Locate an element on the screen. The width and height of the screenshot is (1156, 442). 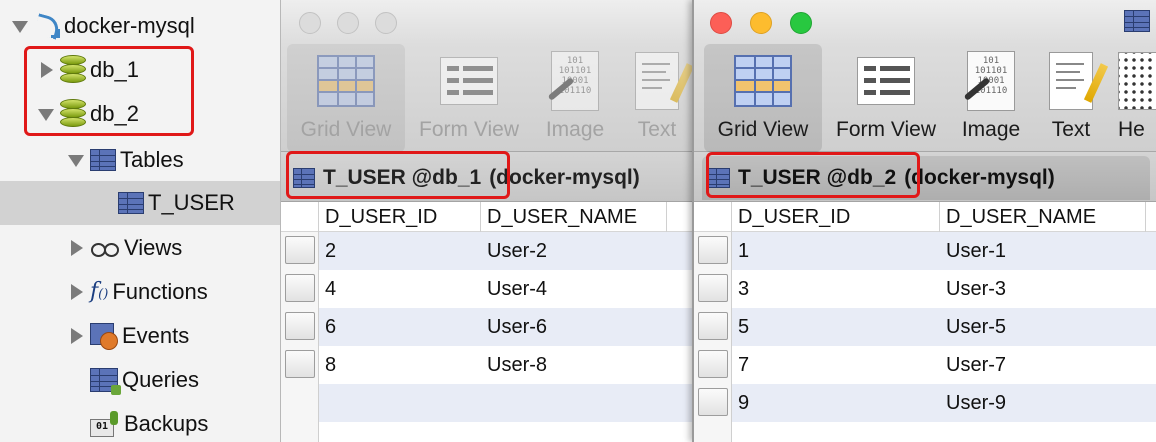
table-row: 7 User-7 is located at coordinates (925, 365).